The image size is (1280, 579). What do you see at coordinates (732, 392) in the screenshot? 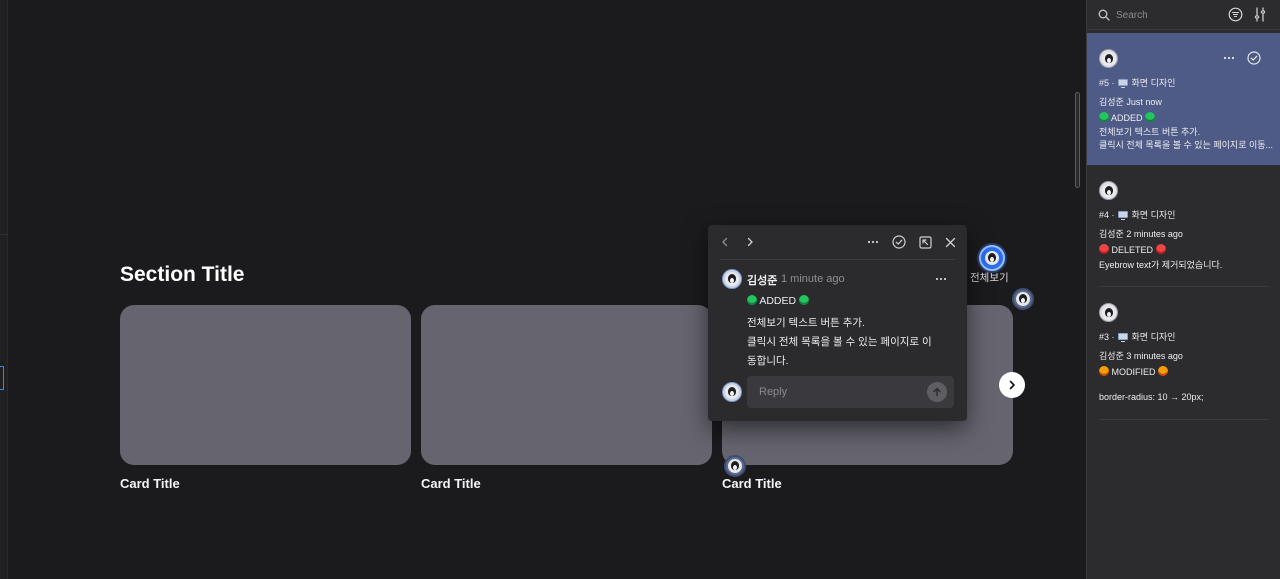
I see `reply-avatar` at bounding box center [732, 392].